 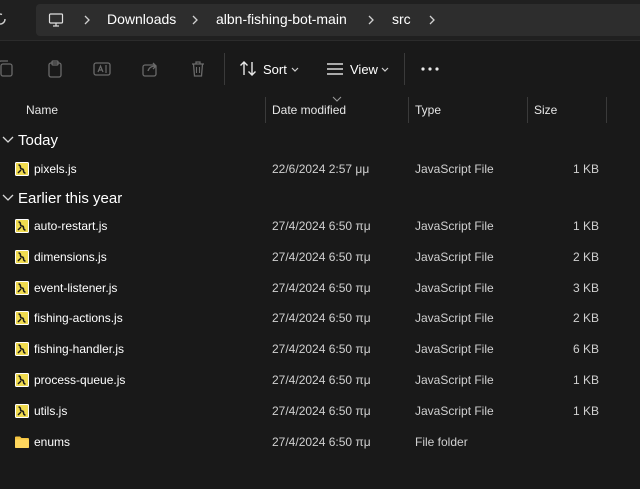 What do you see at coordinates (70, 226) in the screenshot?
I see `file-name: auto-restart.js` at bounding box center [70, 226].